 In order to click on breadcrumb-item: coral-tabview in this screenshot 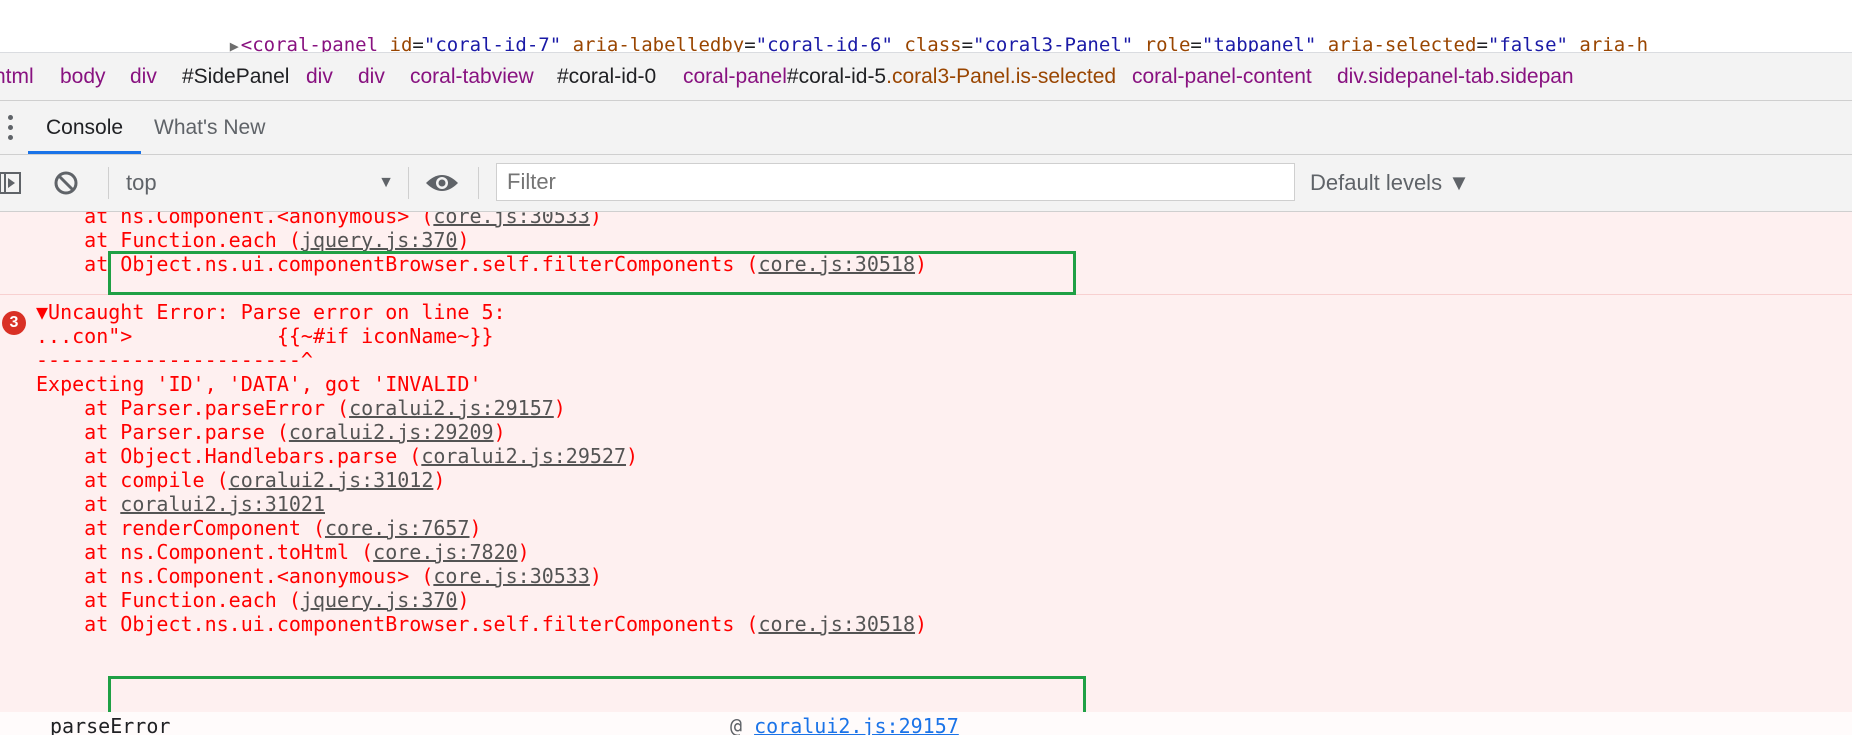, I will do `click(472, 76)`.